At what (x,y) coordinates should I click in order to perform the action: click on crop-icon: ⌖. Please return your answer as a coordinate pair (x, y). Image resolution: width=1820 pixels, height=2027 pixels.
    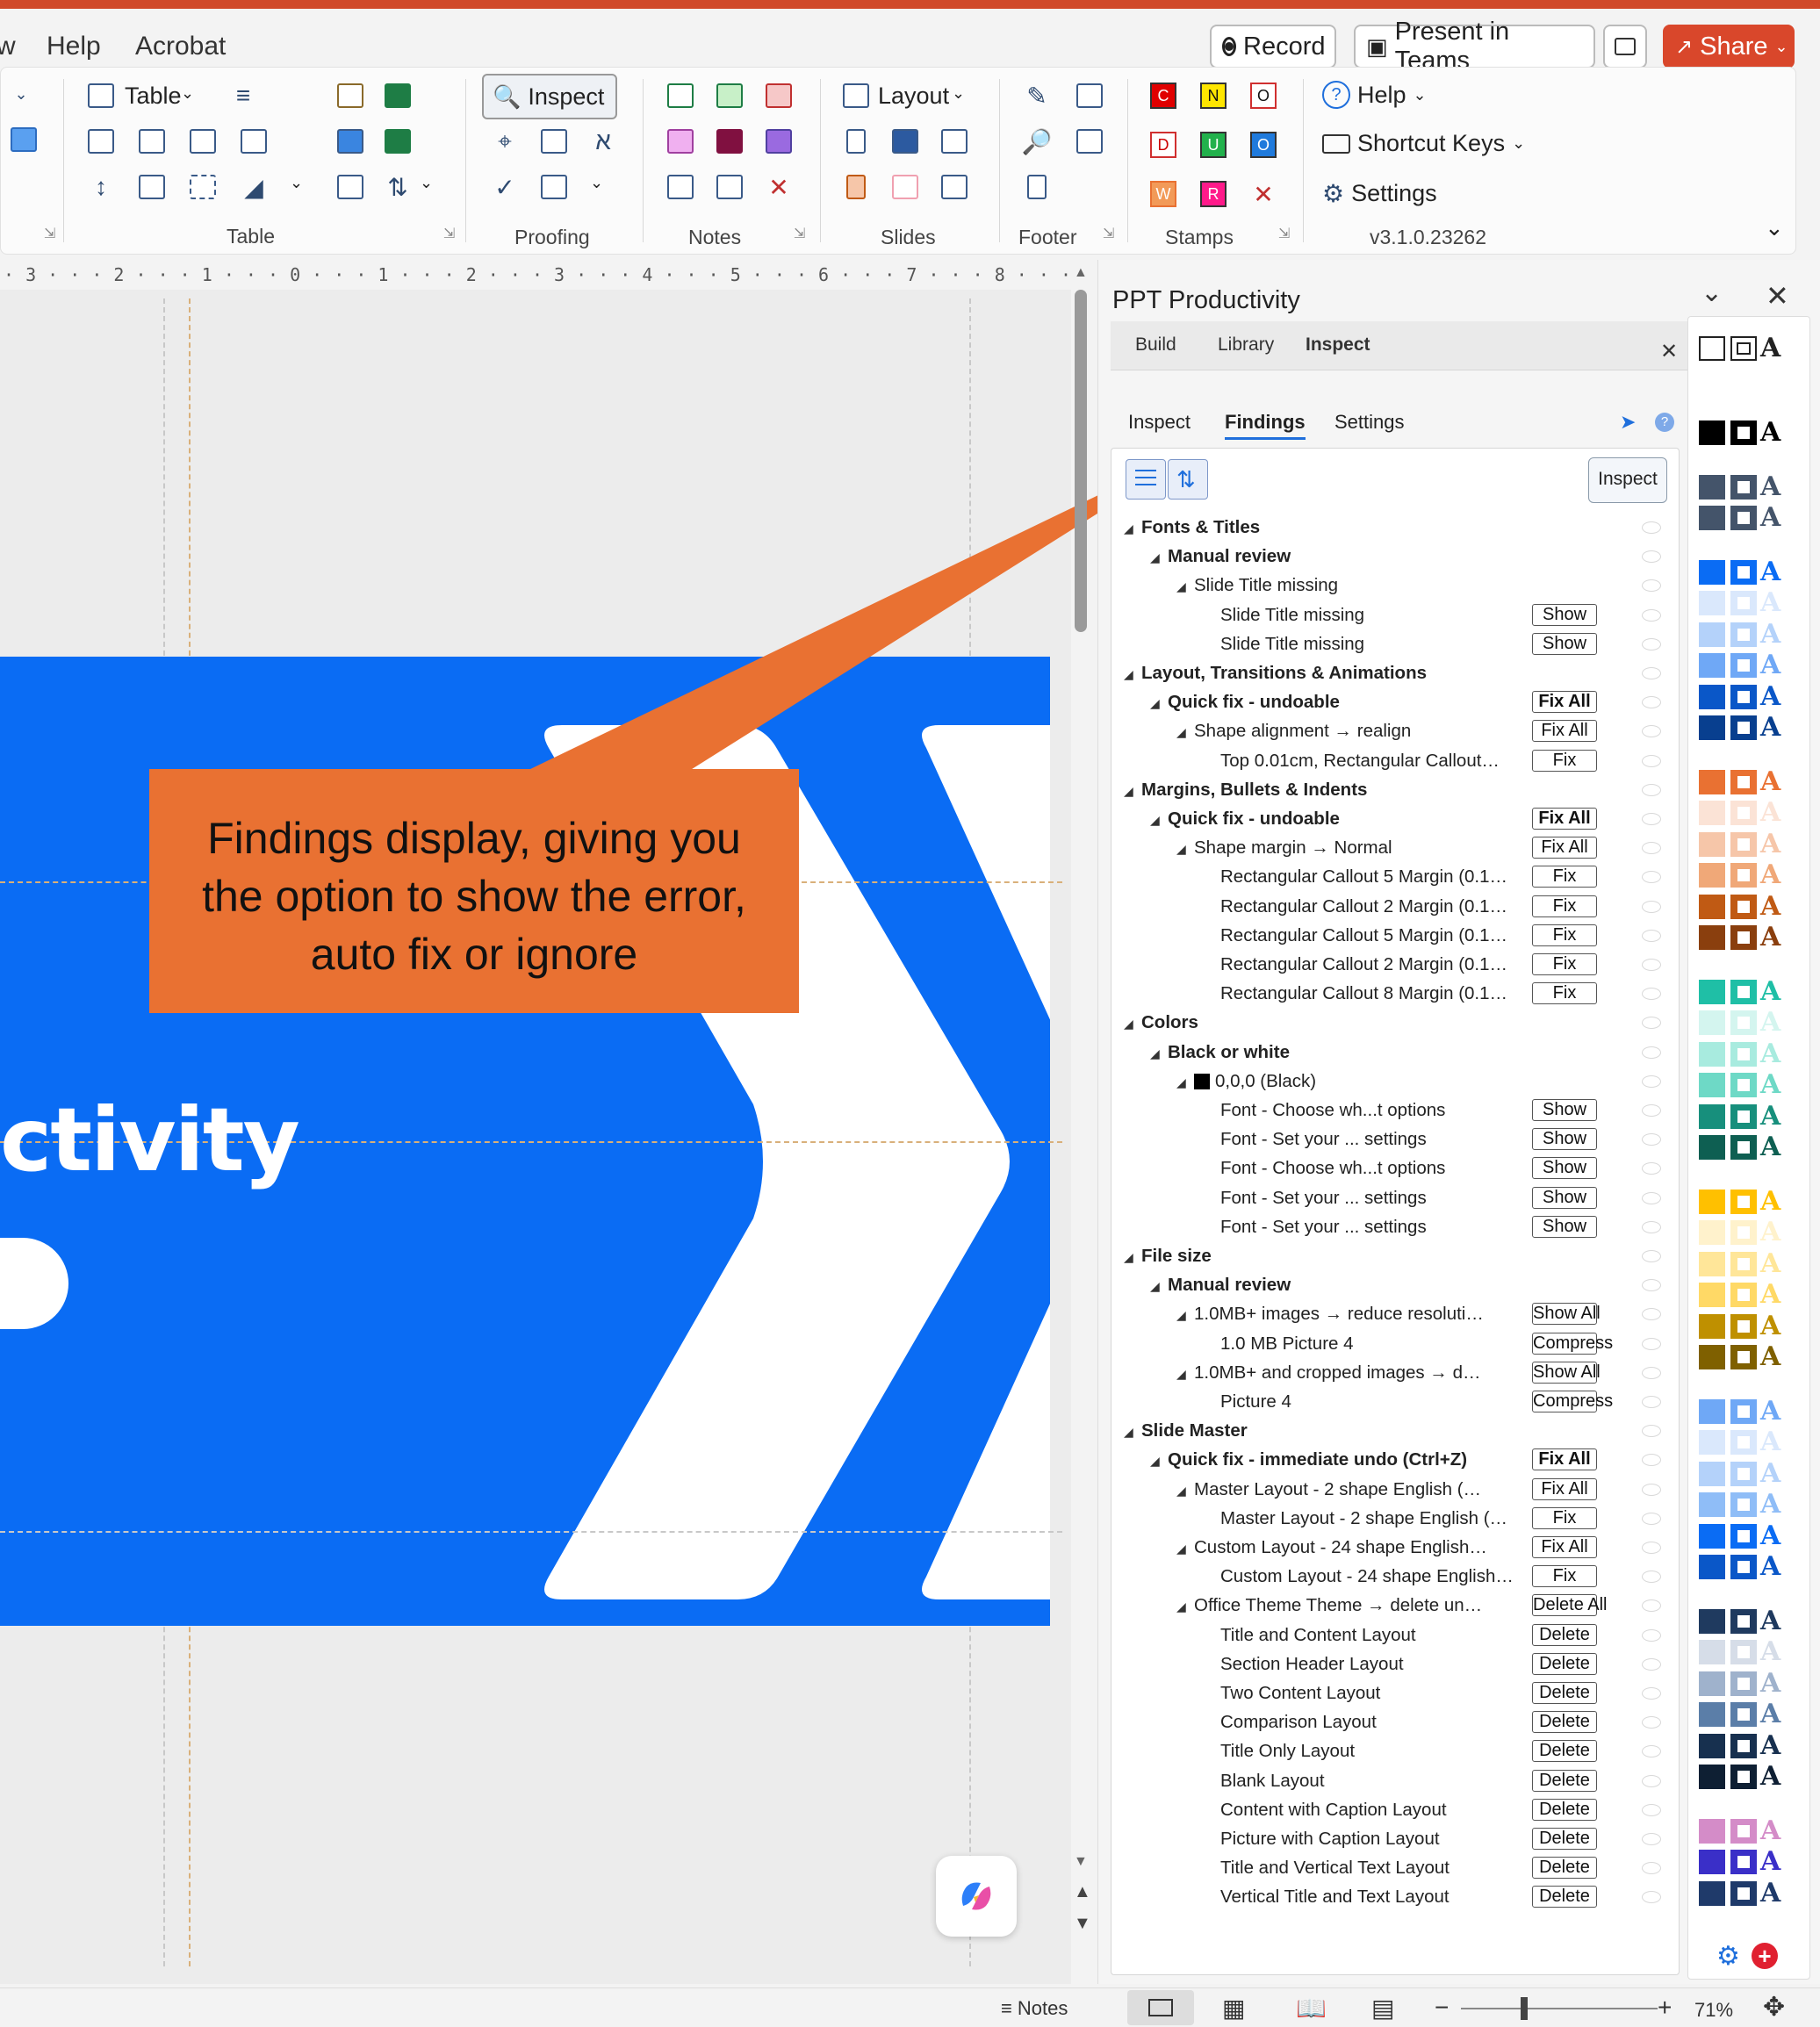
    Looking at the image, I should click on (505, 141).